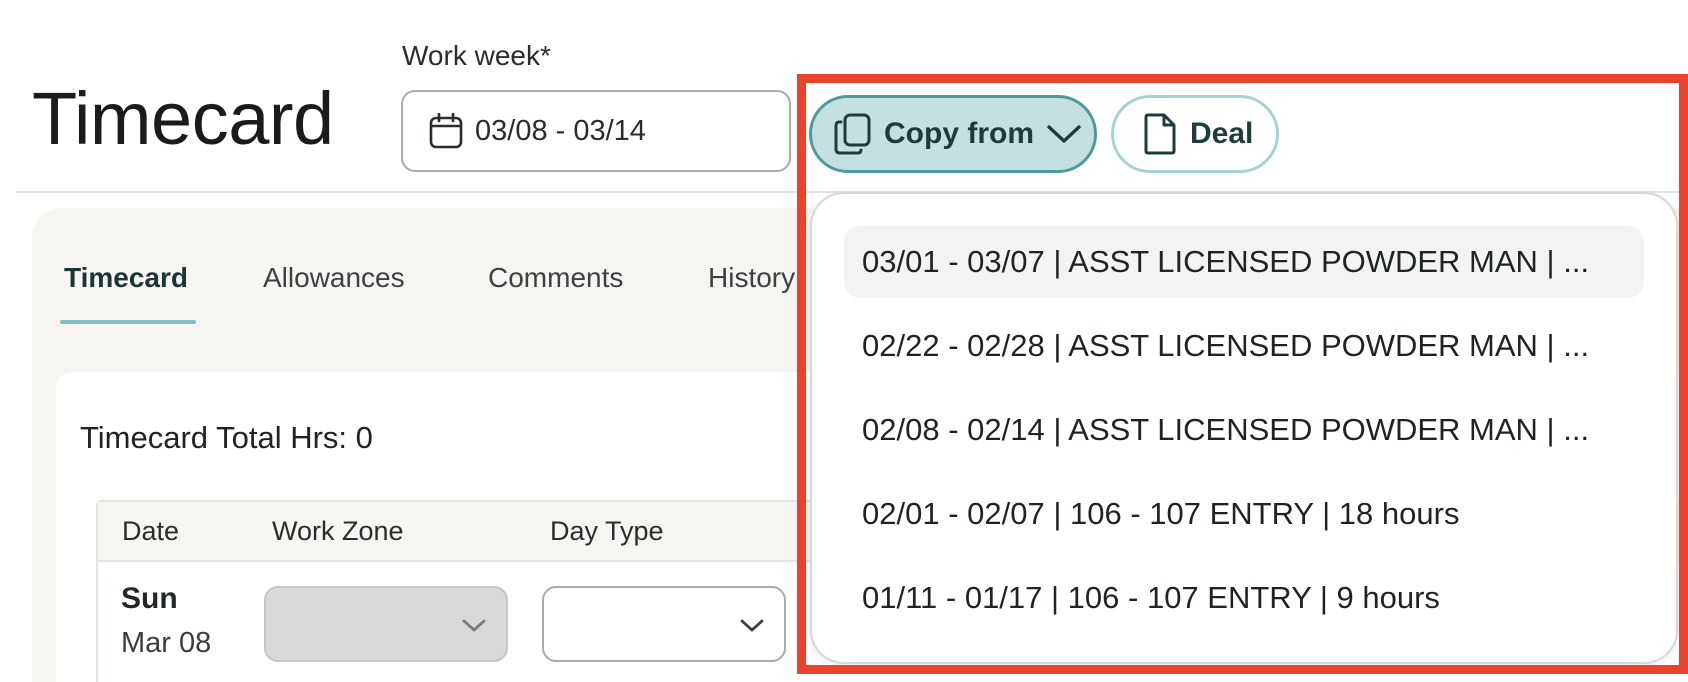 The height and width of the screenshot is (682, 1688). What do you see at coordinates (751, 278) in the screenshot?
I see `tab-history: History` at bounding box center [751, 278].